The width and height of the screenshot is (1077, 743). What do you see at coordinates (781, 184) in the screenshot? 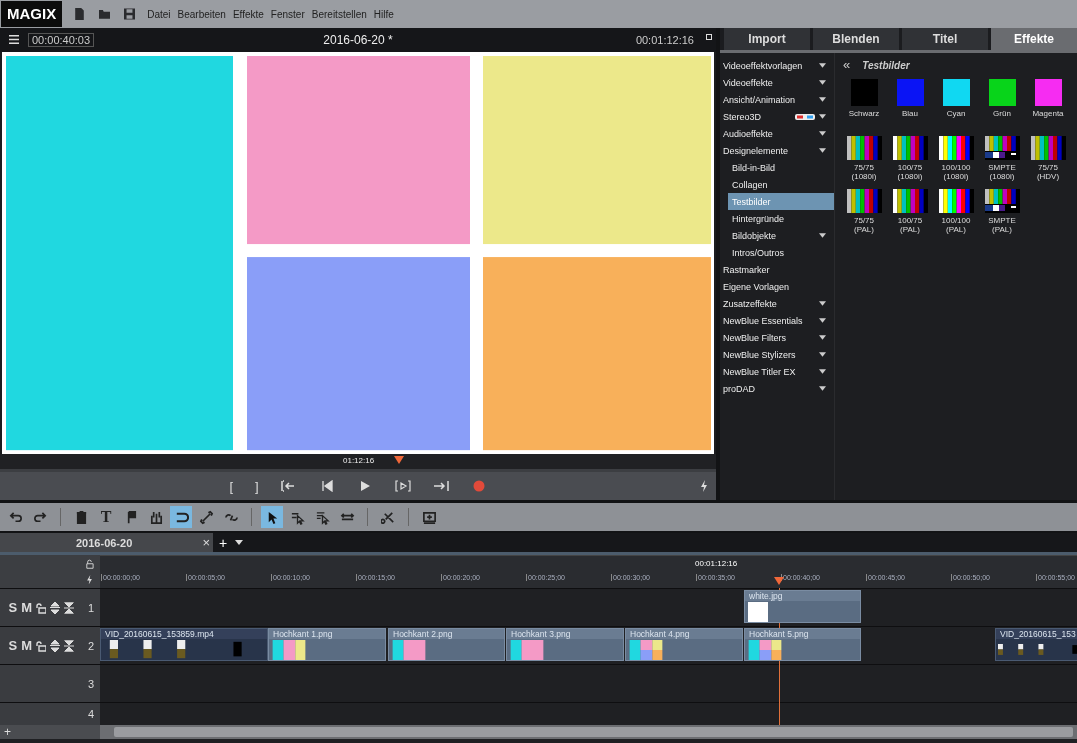
I see `effects-category: Collagen` at bounding box center [781, 184].